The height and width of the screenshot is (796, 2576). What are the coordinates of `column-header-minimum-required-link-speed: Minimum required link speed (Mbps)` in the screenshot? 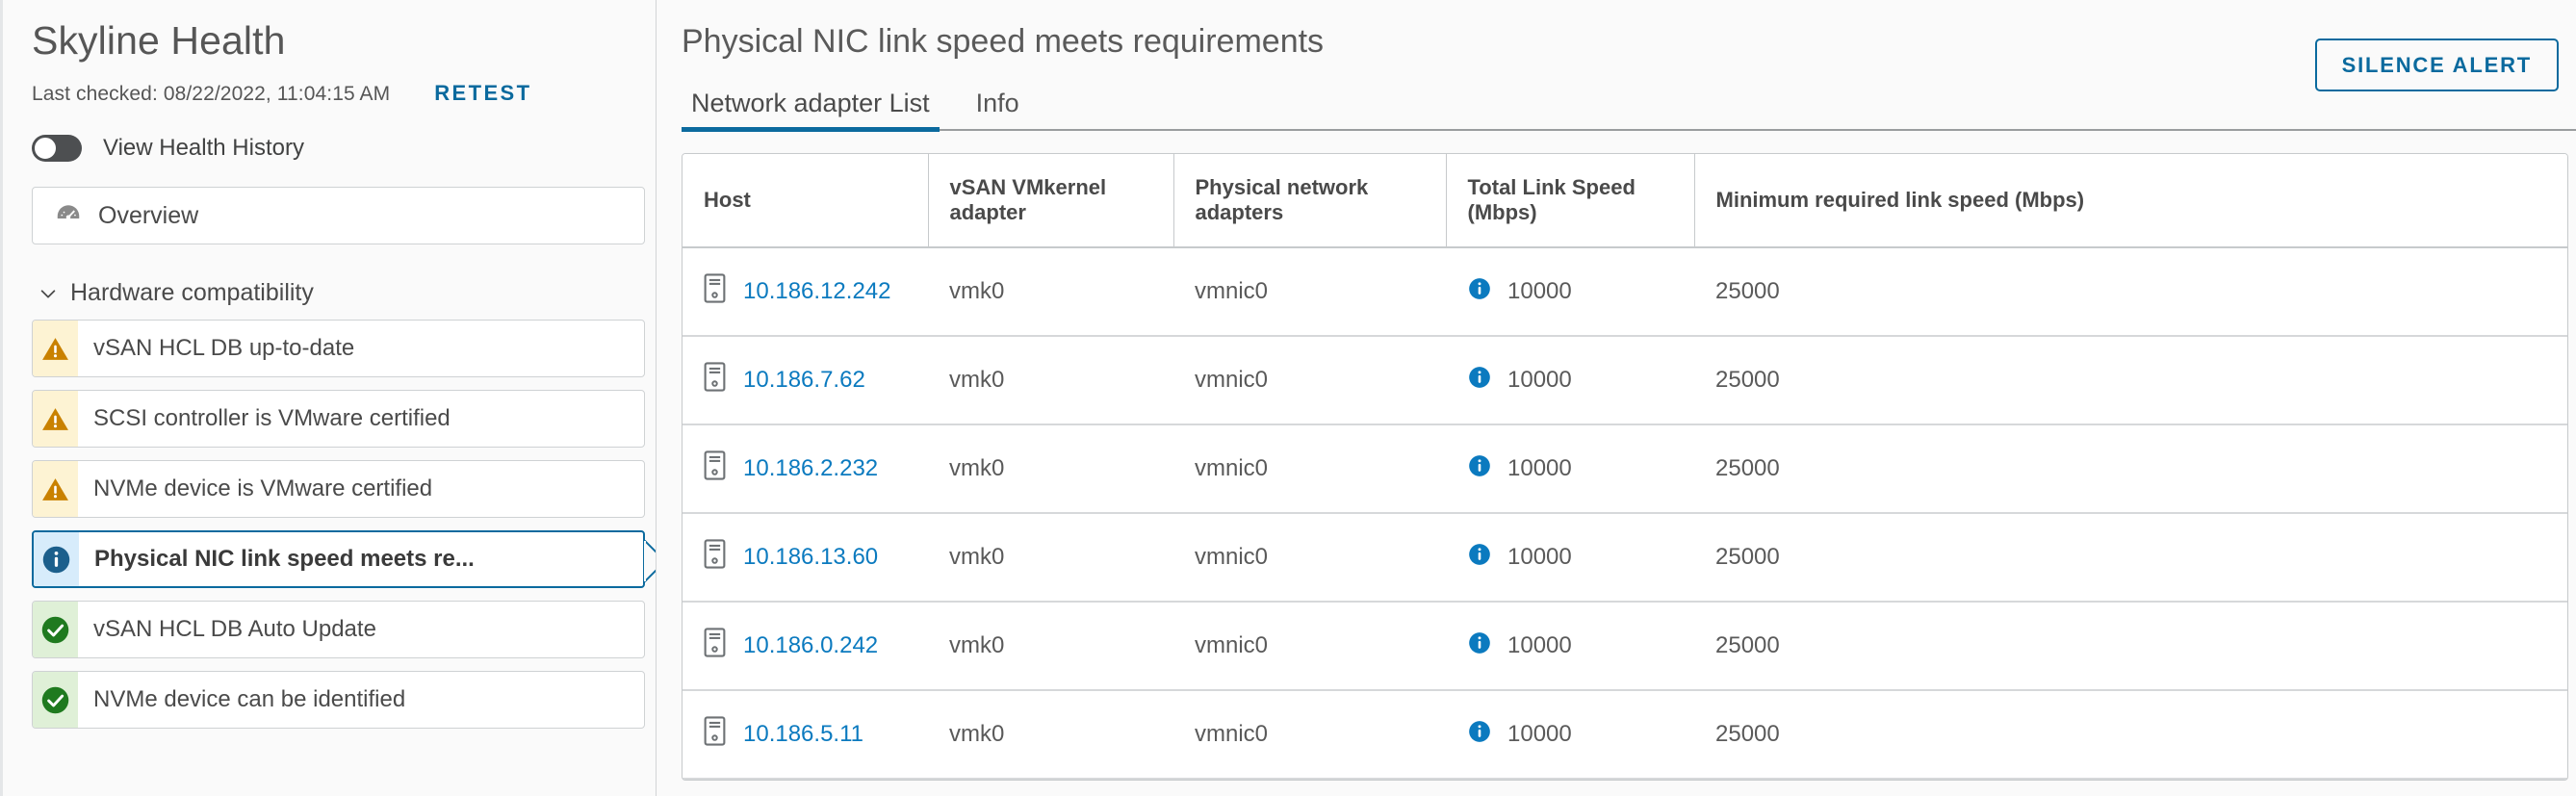 It's located at (2131, 201).